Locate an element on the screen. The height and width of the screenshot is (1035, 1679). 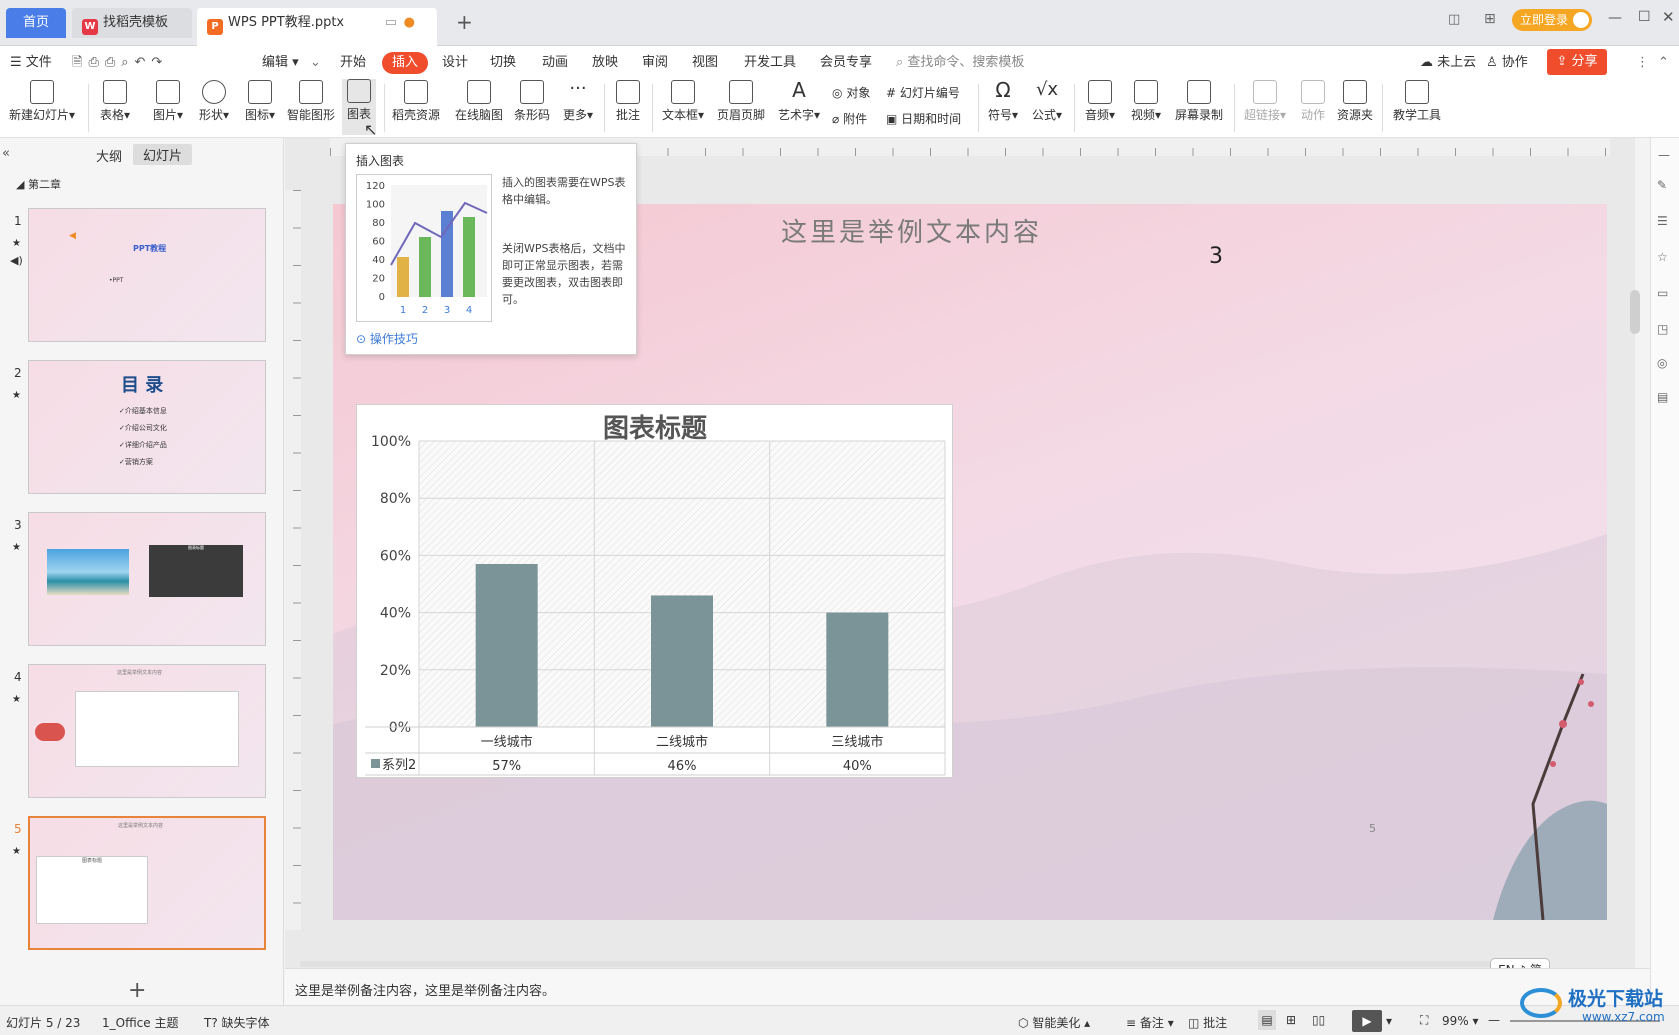
tab-animation: 动画 is located at coordinates (555, 63).